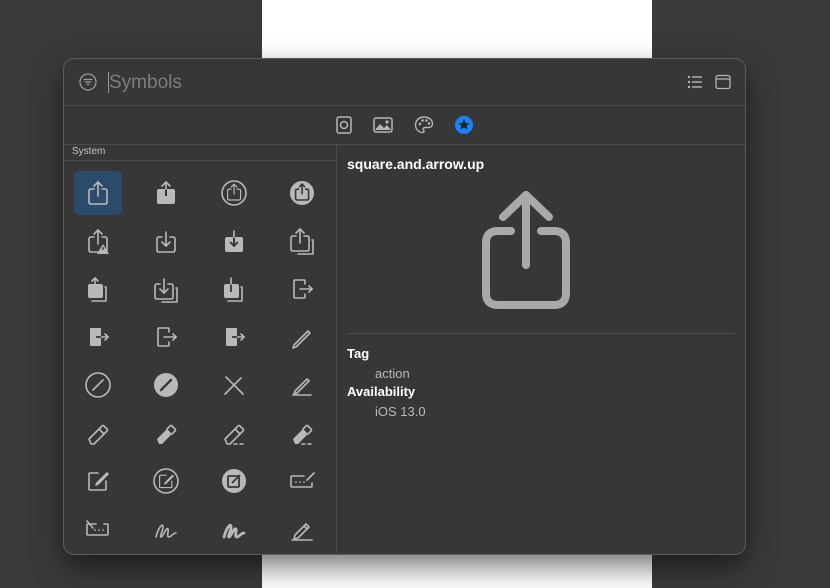 This screenshot has height=588, width=830. I want to click on symbol-cell-scribble-variable, so click(234, 529).